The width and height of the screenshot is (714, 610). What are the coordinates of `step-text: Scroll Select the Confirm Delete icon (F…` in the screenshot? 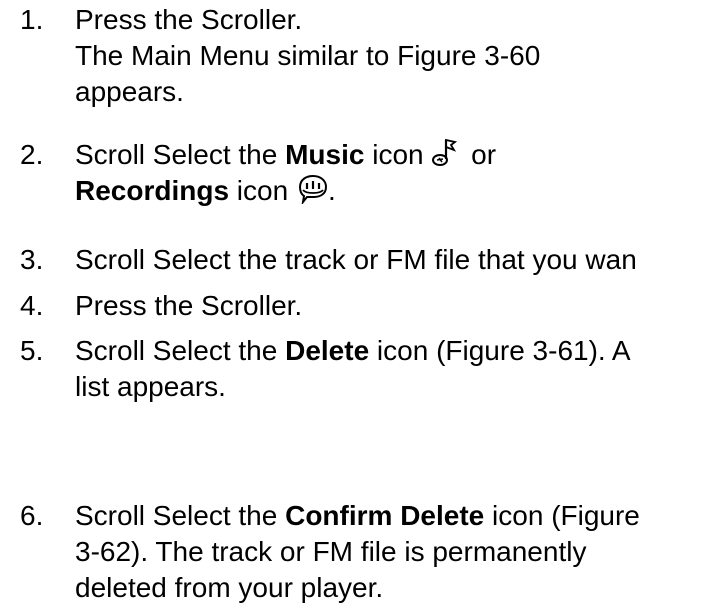 It's located at (357, 515).